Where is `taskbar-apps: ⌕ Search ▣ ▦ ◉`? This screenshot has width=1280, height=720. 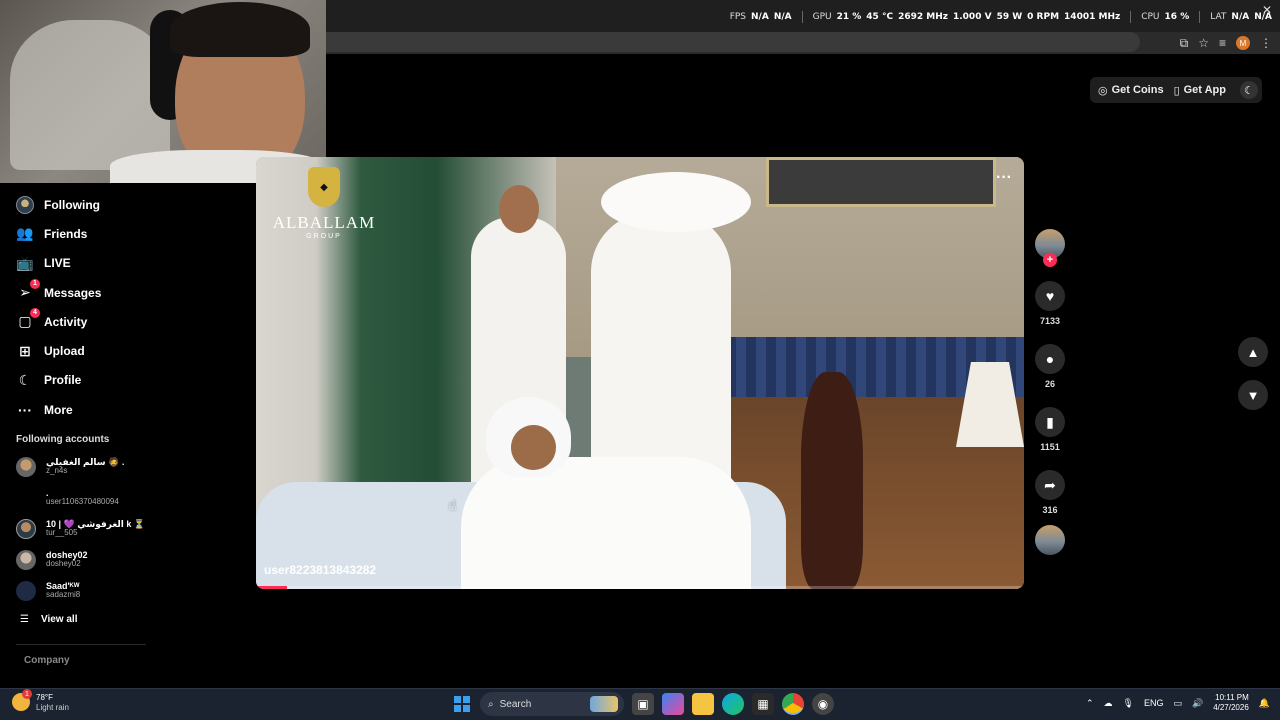 taskbar-apps: ⌕ Search ▣ ▦ ◉ is located at coordinates (643, 704).